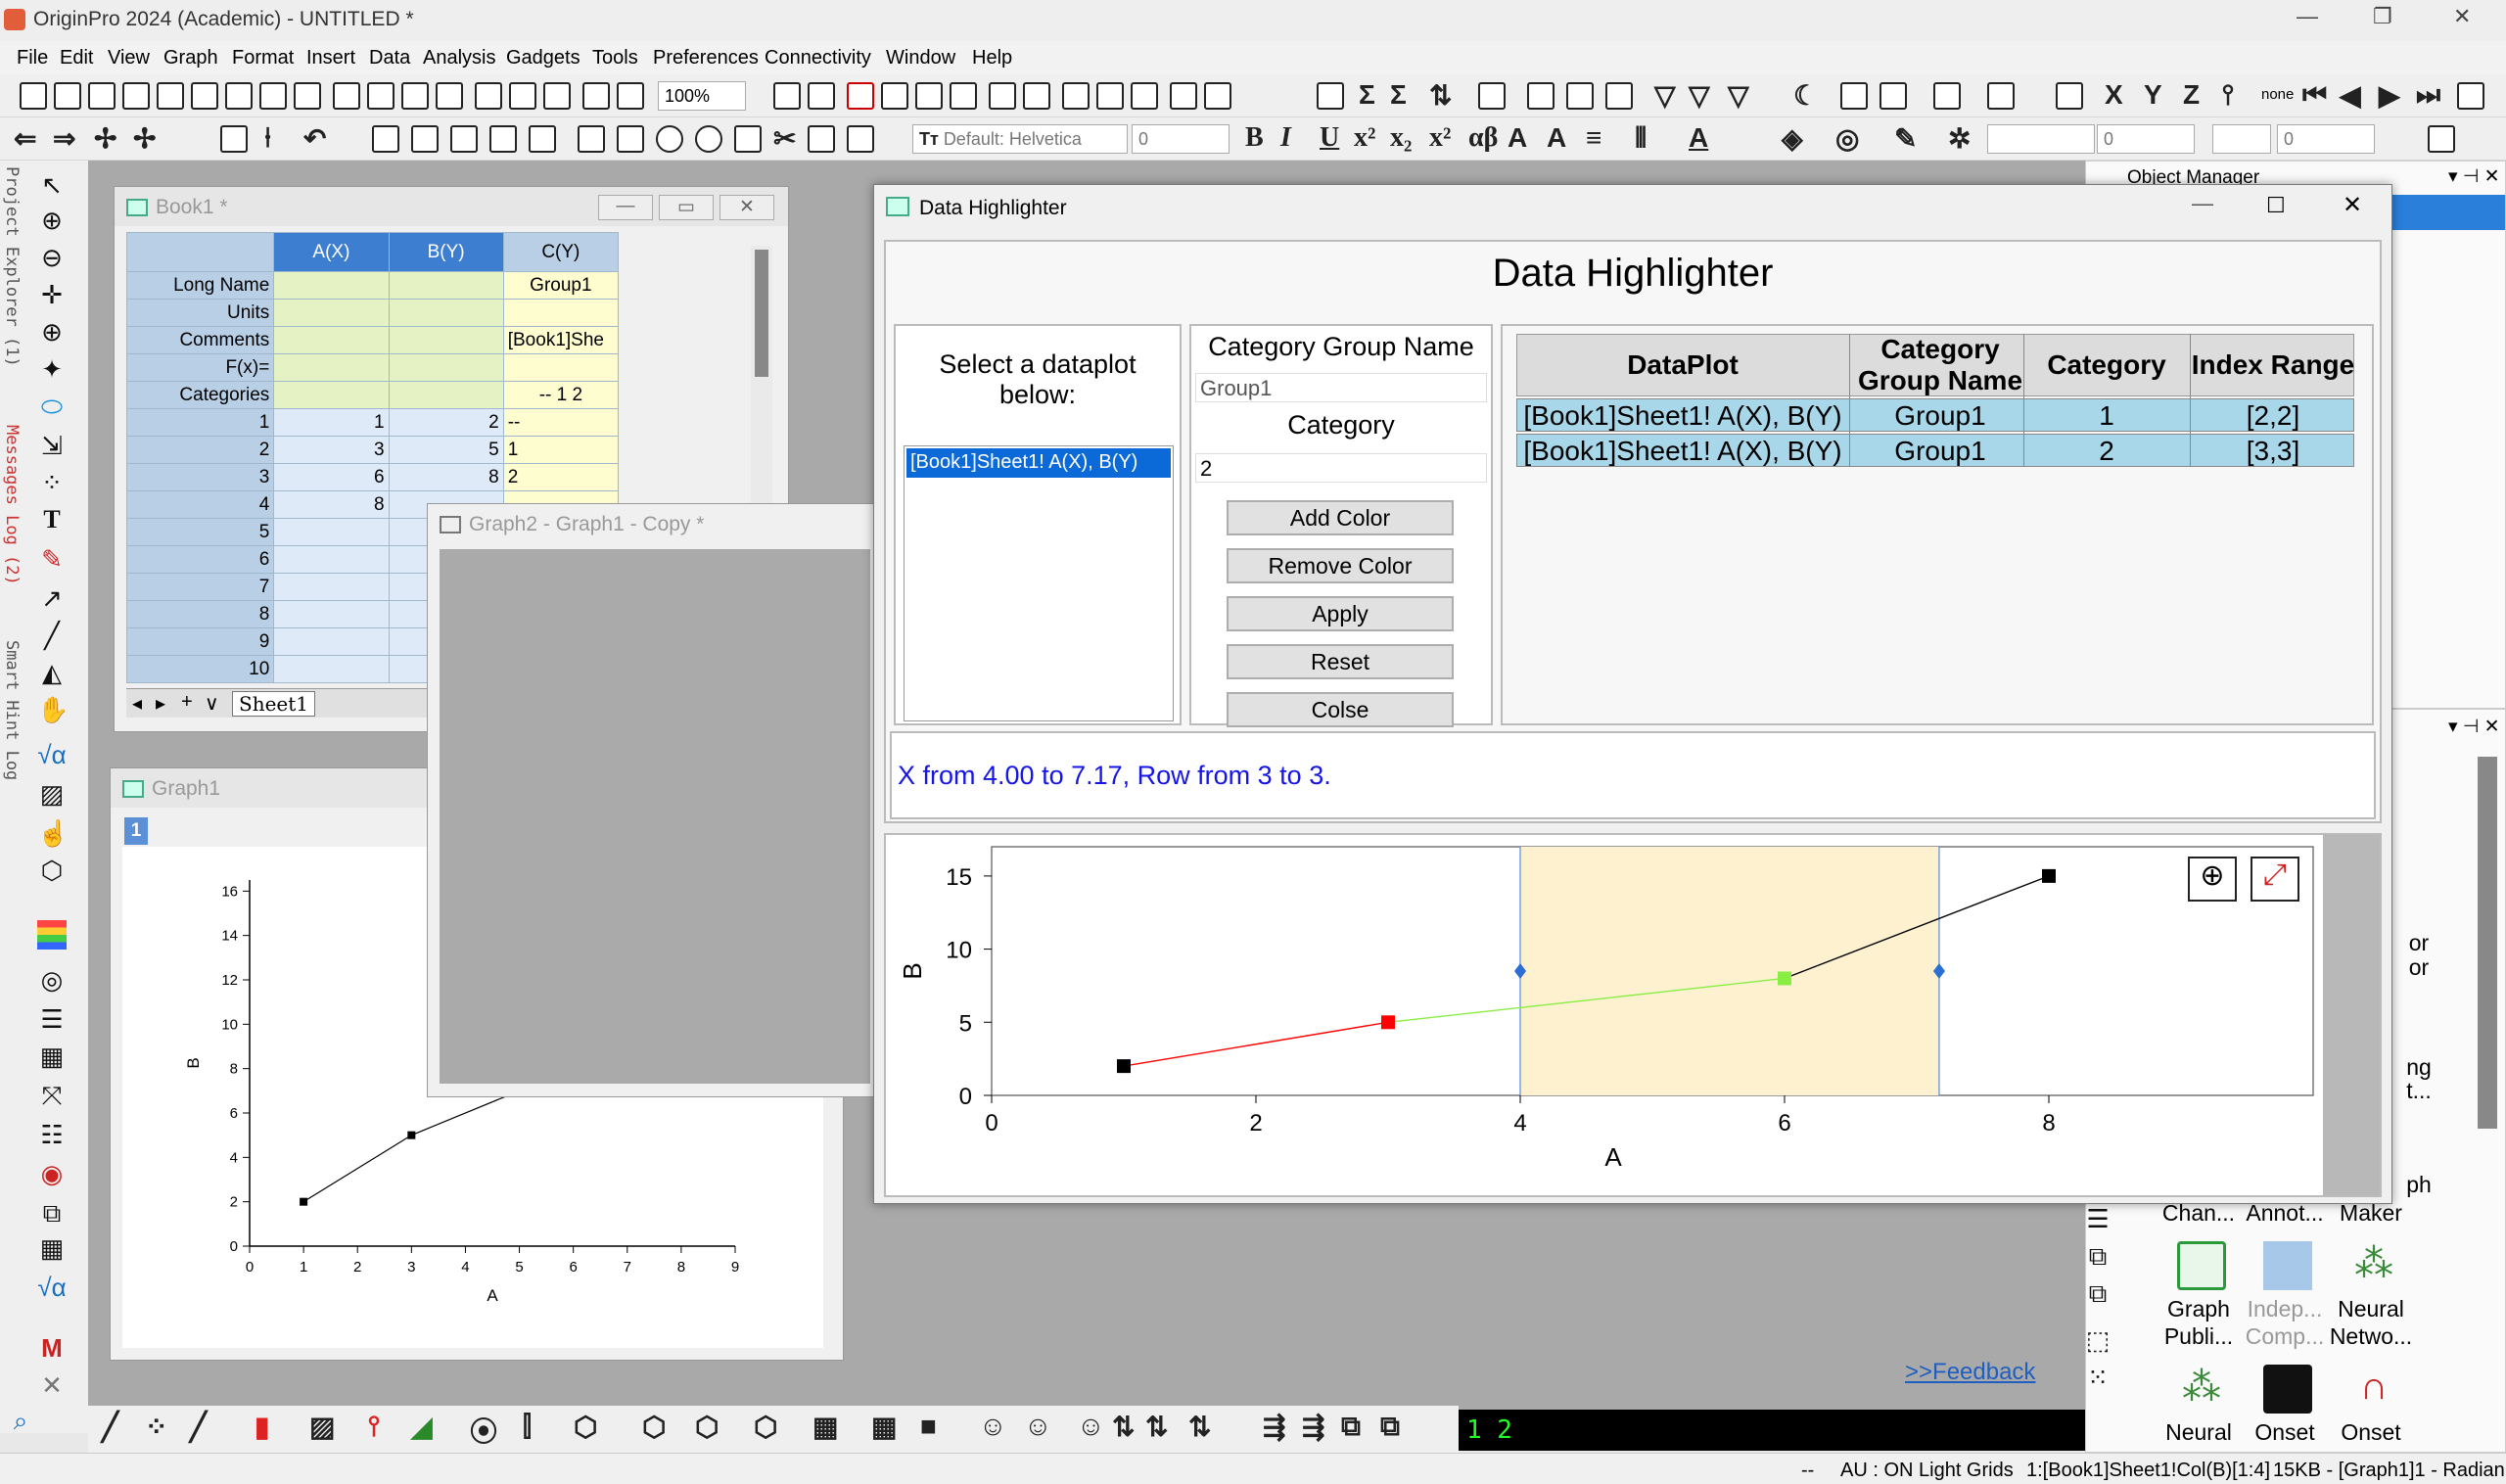 The height and width of the screenshot is (1484, 2506). Describe the element at coordinates (1492, 96) in the screenshot. I see `set-values-icon` at that location.